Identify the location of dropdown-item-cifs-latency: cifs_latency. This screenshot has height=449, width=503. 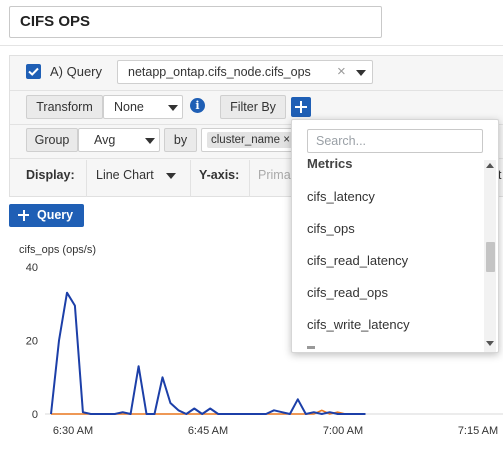
(341, 197).